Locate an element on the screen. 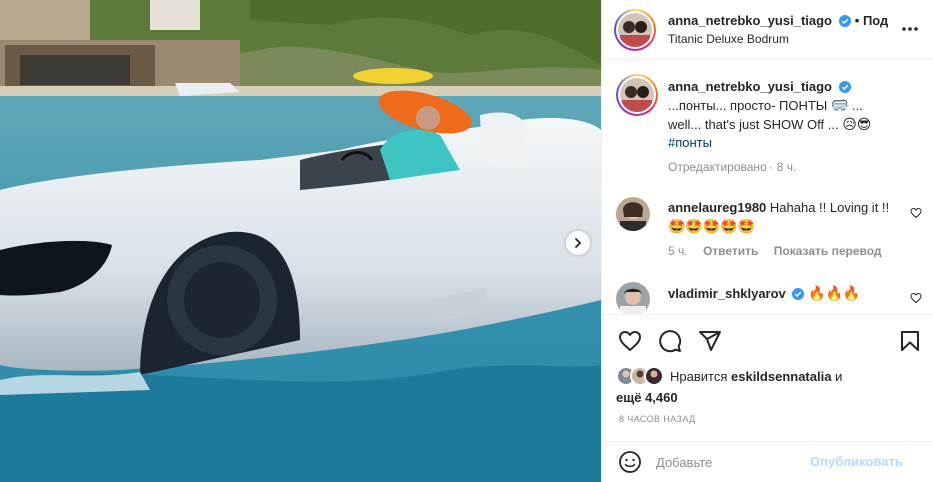 This screenshot has height=482, width=933. show-translation-button: Показать перевод is located at coordinates (828, 251).